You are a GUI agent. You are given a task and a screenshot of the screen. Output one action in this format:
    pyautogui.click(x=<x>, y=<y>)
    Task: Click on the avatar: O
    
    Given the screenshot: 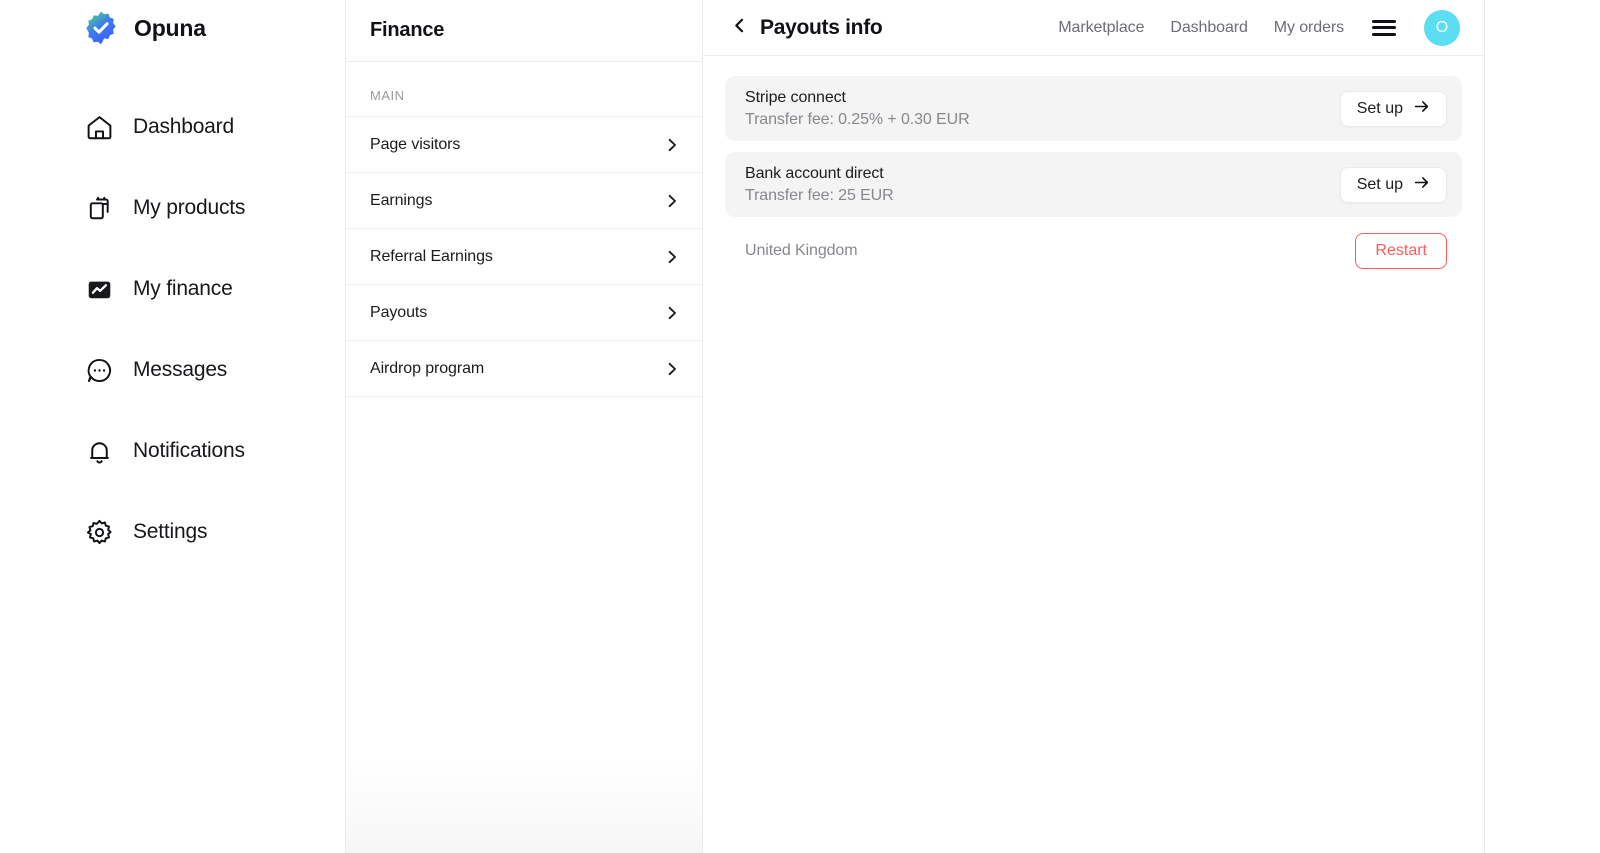 What is the action you would take?
    pyautogui.click(x=1442, y=27)
    